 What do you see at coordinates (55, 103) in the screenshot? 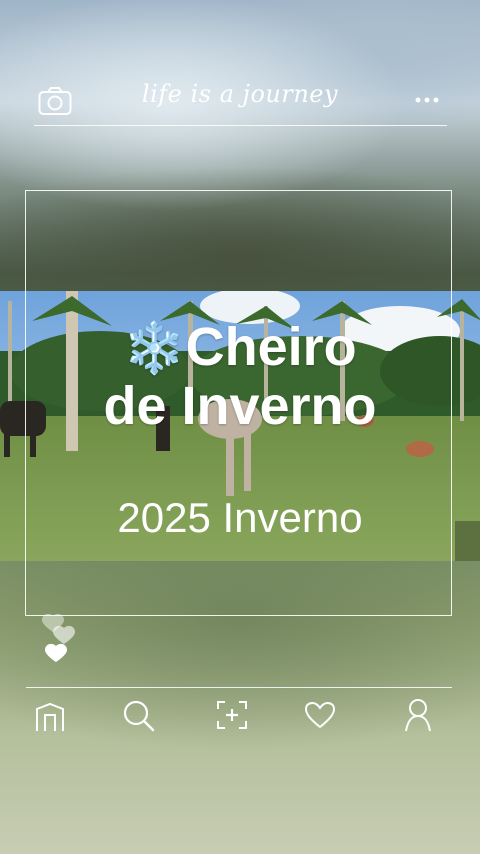
I see `camera-icon` at bounding box center [55, 103].